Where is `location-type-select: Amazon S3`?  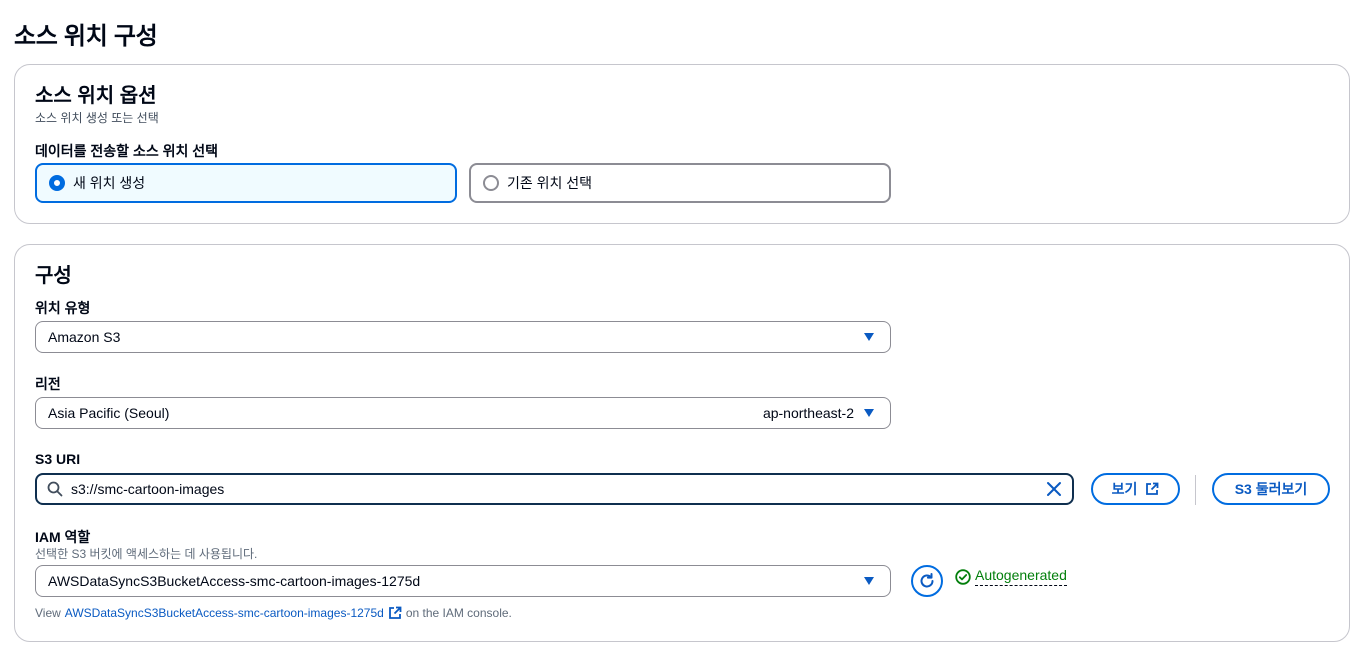 location-type-select: Amazon S3 is located at coordinates (463, 337).